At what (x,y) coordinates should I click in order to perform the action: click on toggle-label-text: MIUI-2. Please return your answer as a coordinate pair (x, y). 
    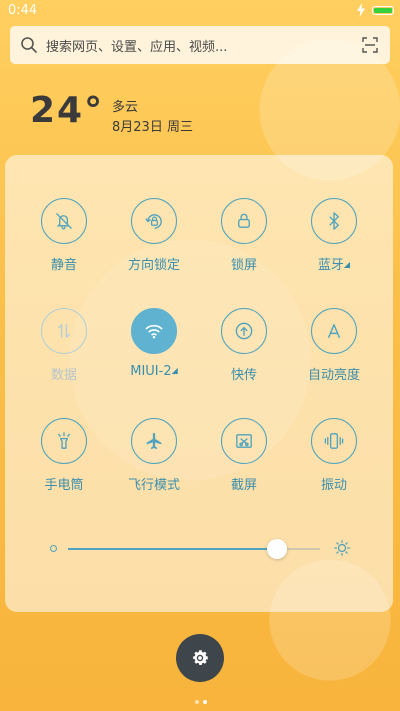
    Looking at the image, I should click on (151, 371).